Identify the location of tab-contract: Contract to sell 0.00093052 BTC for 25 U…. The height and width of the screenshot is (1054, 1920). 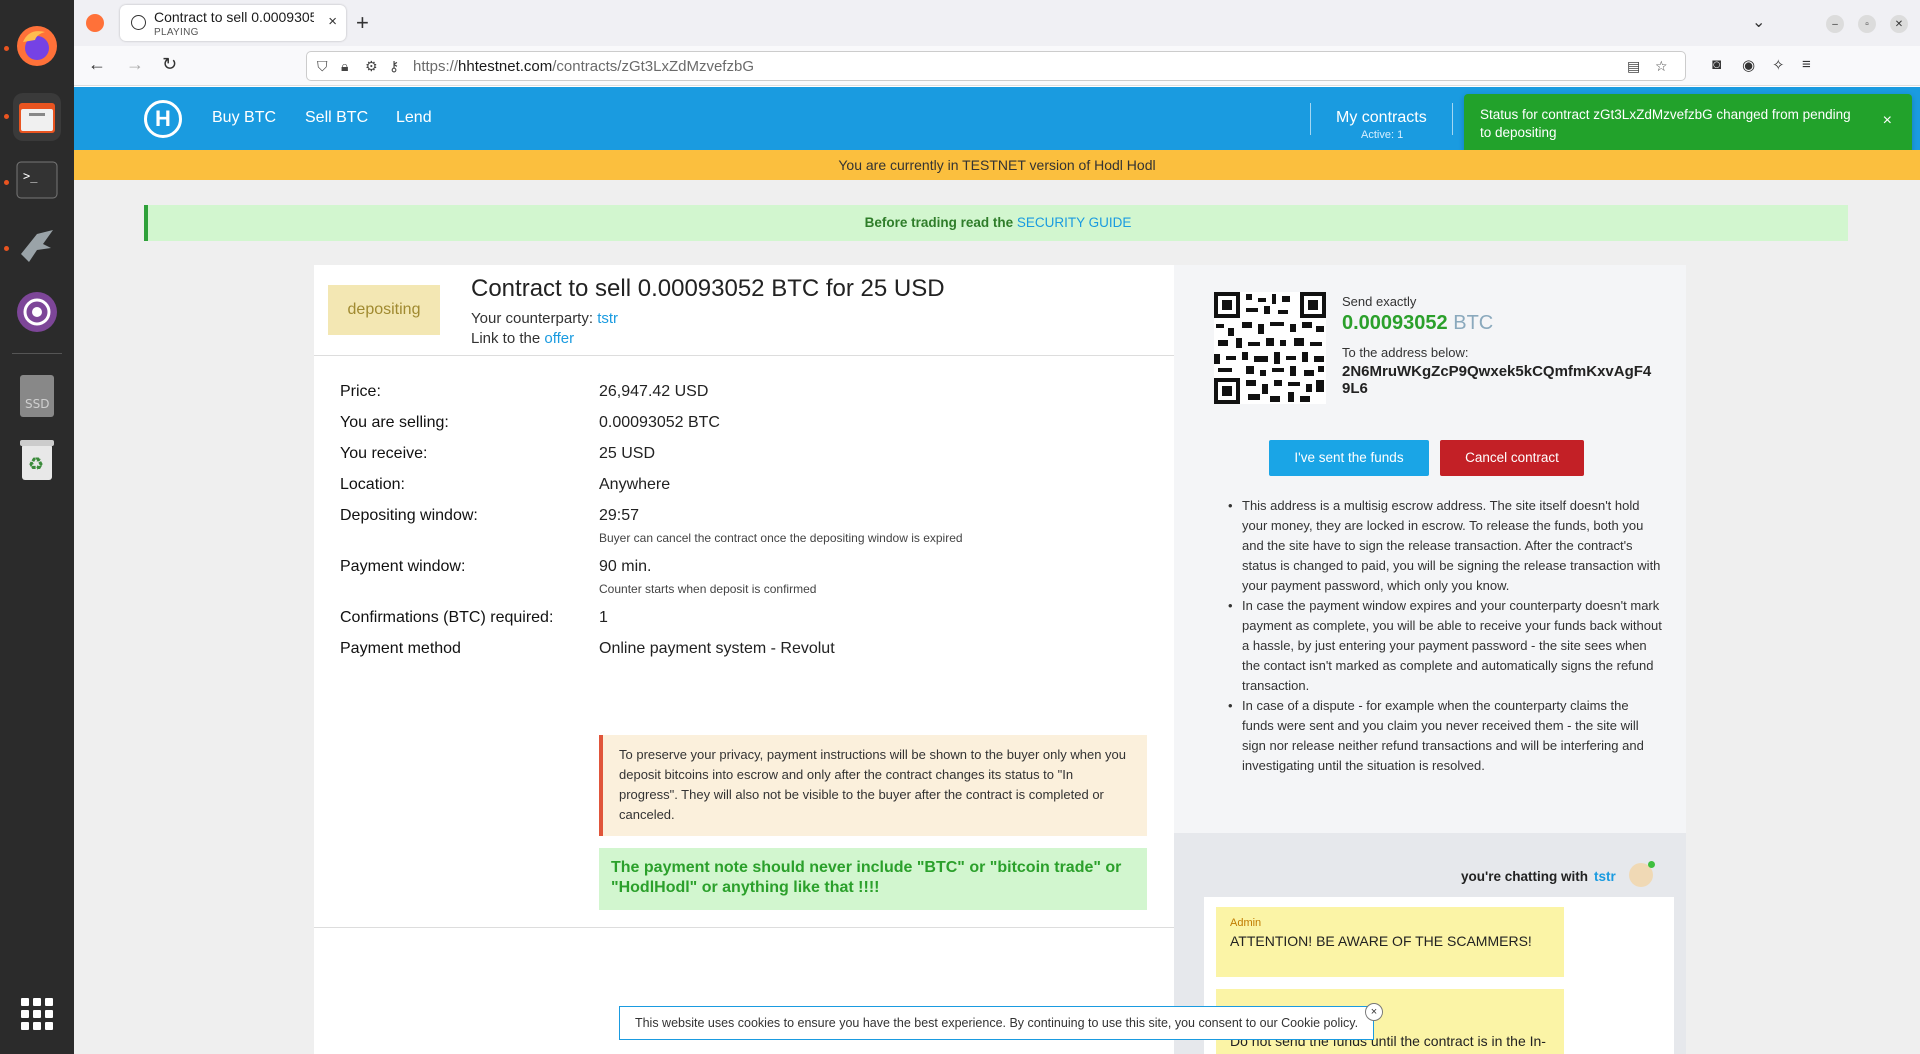
(233, 23).